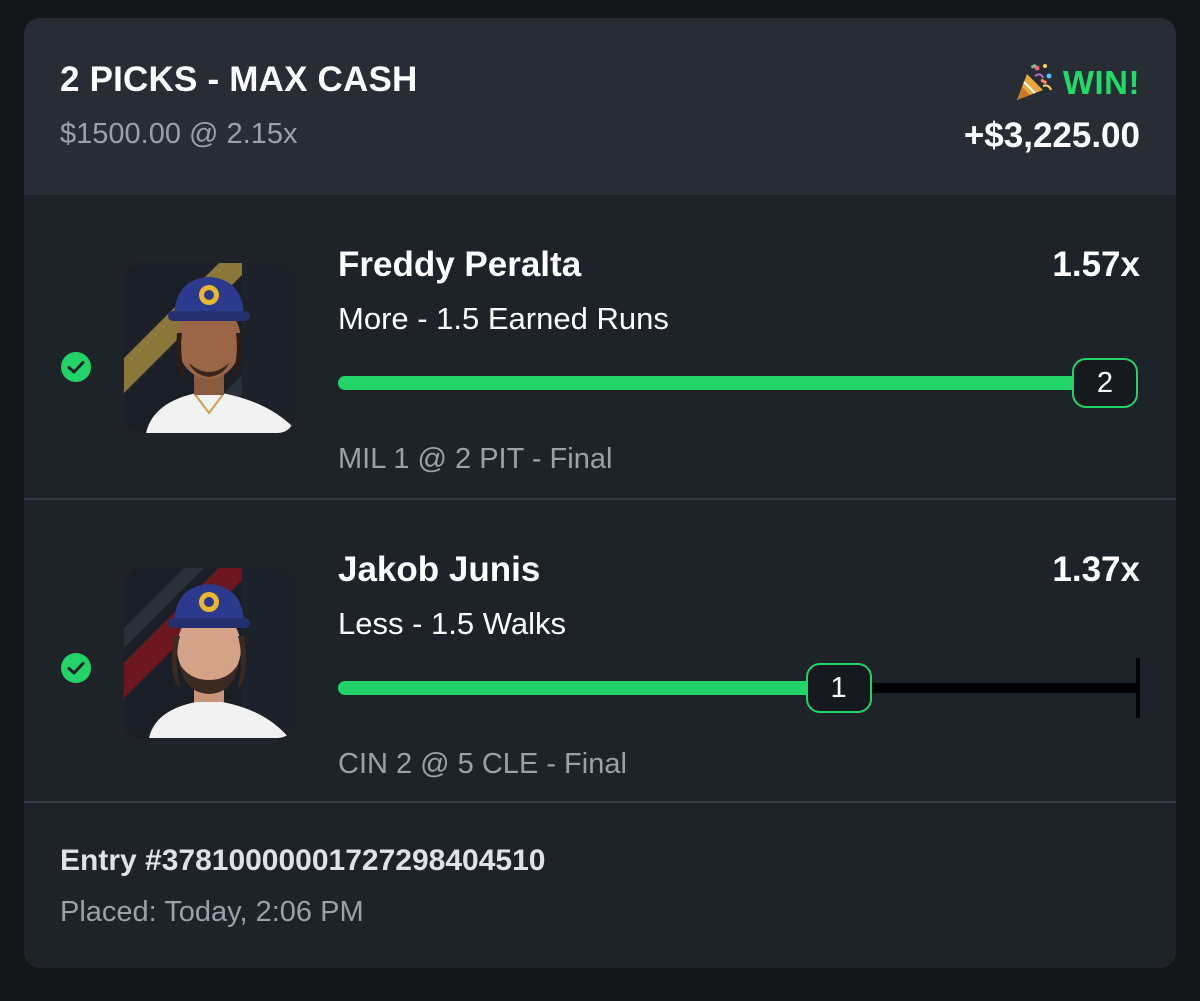 The width and height of the screenshot is (1200, 1001). I want to click on entry-id: Entry #37810000001727298404510, so click(303, 860).